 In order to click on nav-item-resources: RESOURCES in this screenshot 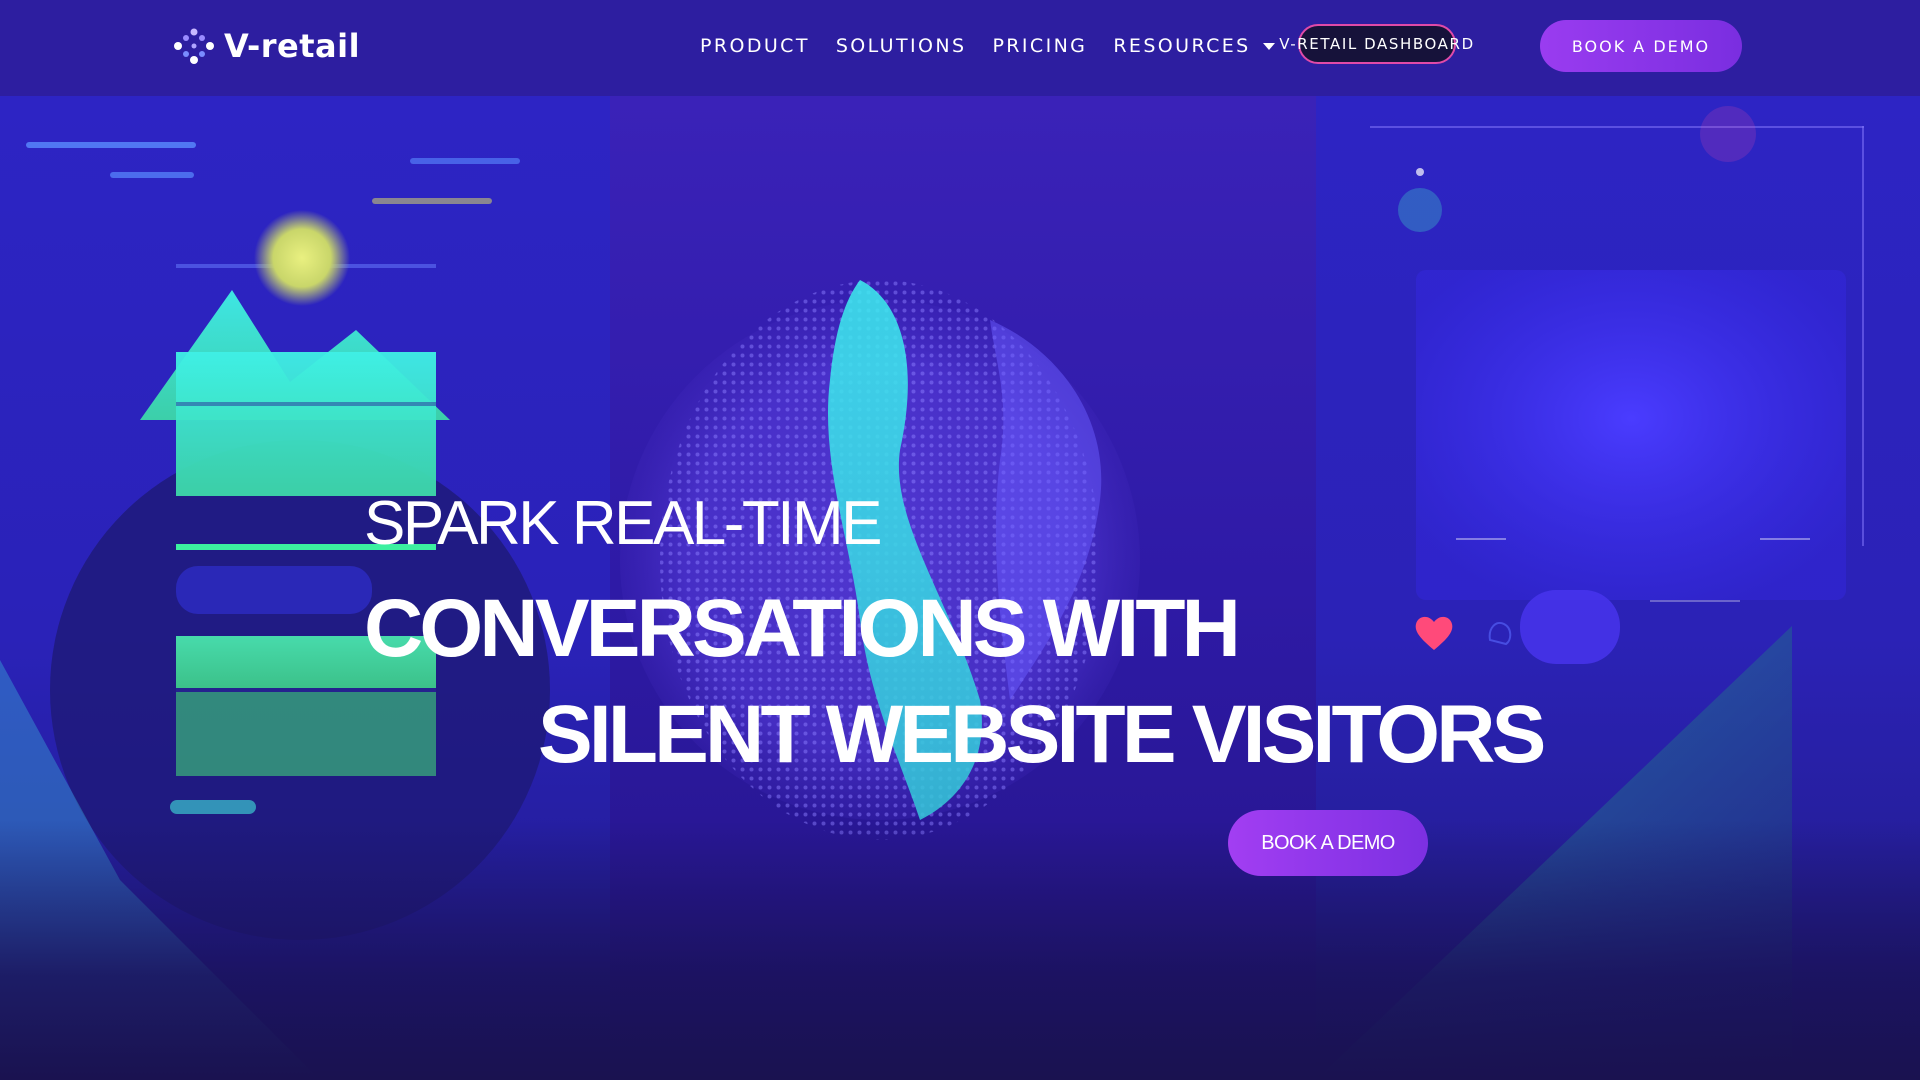, I will do `click(1194, 46)`.